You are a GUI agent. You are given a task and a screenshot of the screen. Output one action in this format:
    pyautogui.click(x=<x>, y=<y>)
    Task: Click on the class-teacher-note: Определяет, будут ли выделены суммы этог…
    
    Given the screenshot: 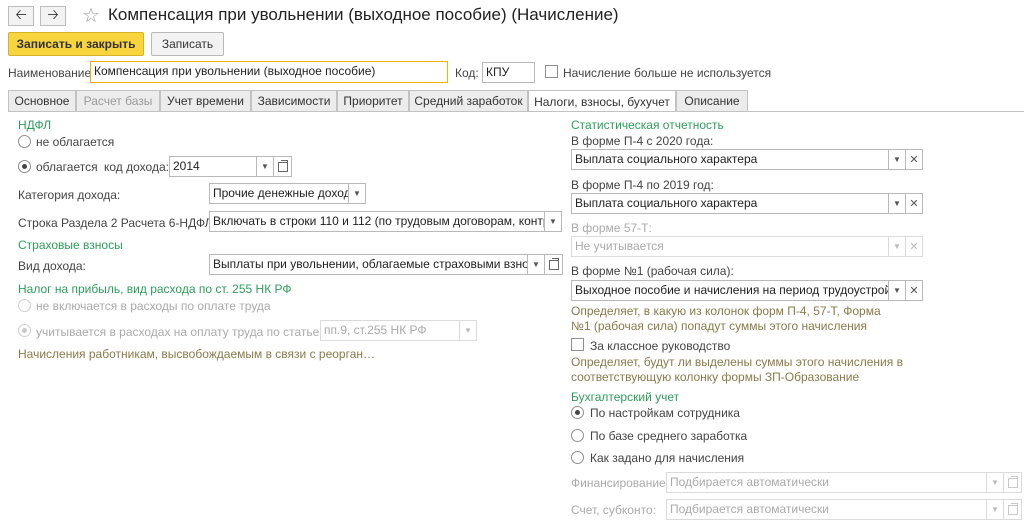 What is the action you would take?
    pyautogui.click(x=737, y=369)
    